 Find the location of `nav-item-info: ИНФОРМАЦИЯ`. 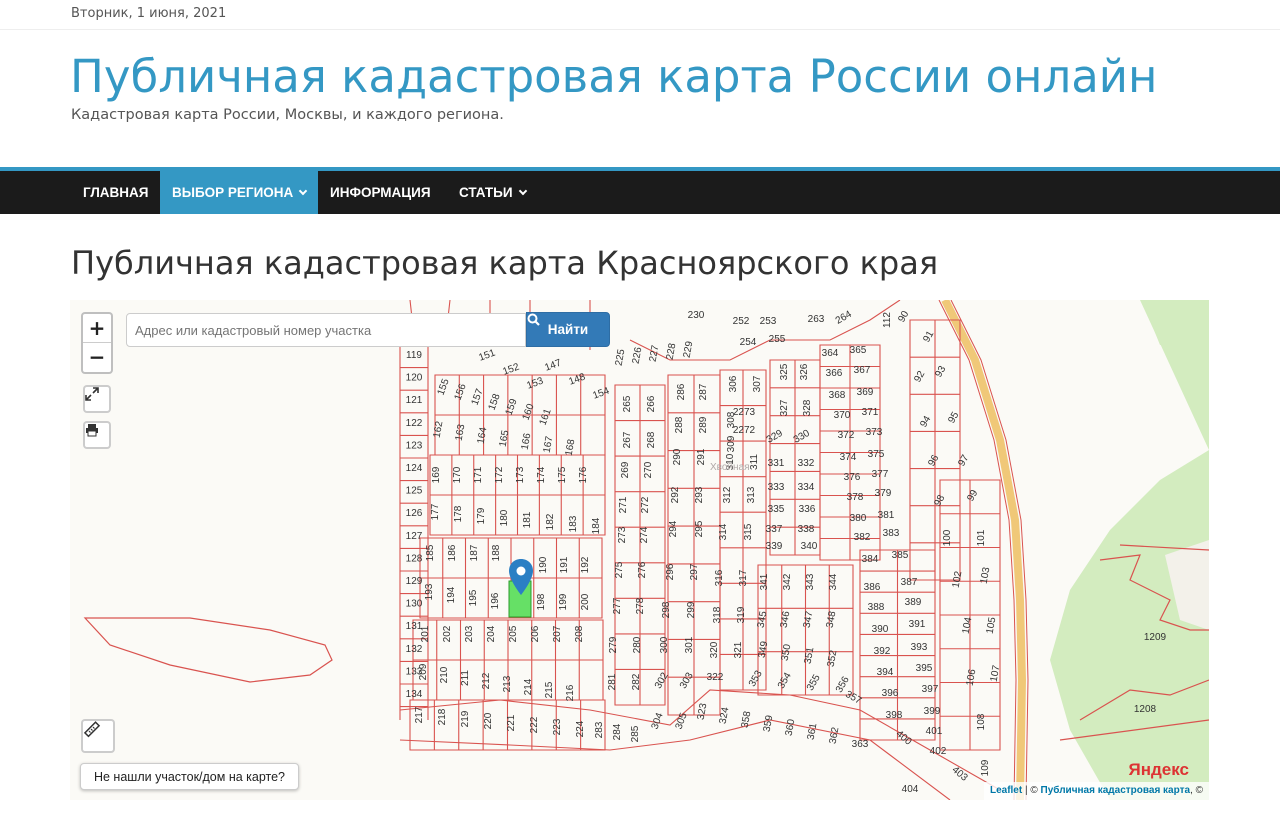

nav-item-info: ИНФОРМАЦИЯ is located at coordinates (380, 192).